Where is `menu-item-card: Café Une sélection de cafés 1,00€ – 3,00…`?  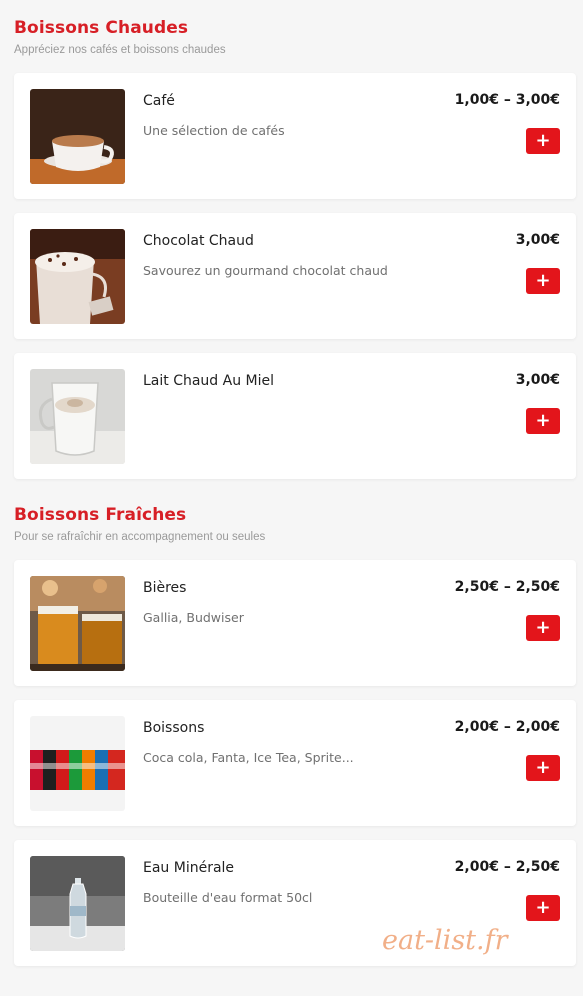 menu-item-card: Café Une sélection de cafés 1,00€ – 3,00… is located at coordinates (295, 136).